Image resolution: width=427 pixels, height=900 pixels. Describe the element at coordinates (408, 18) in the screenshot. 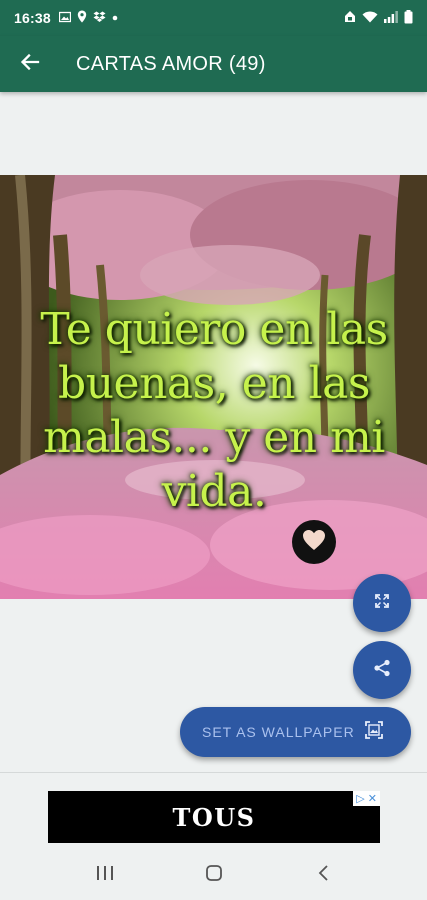

I see `battery-icon` at that location.